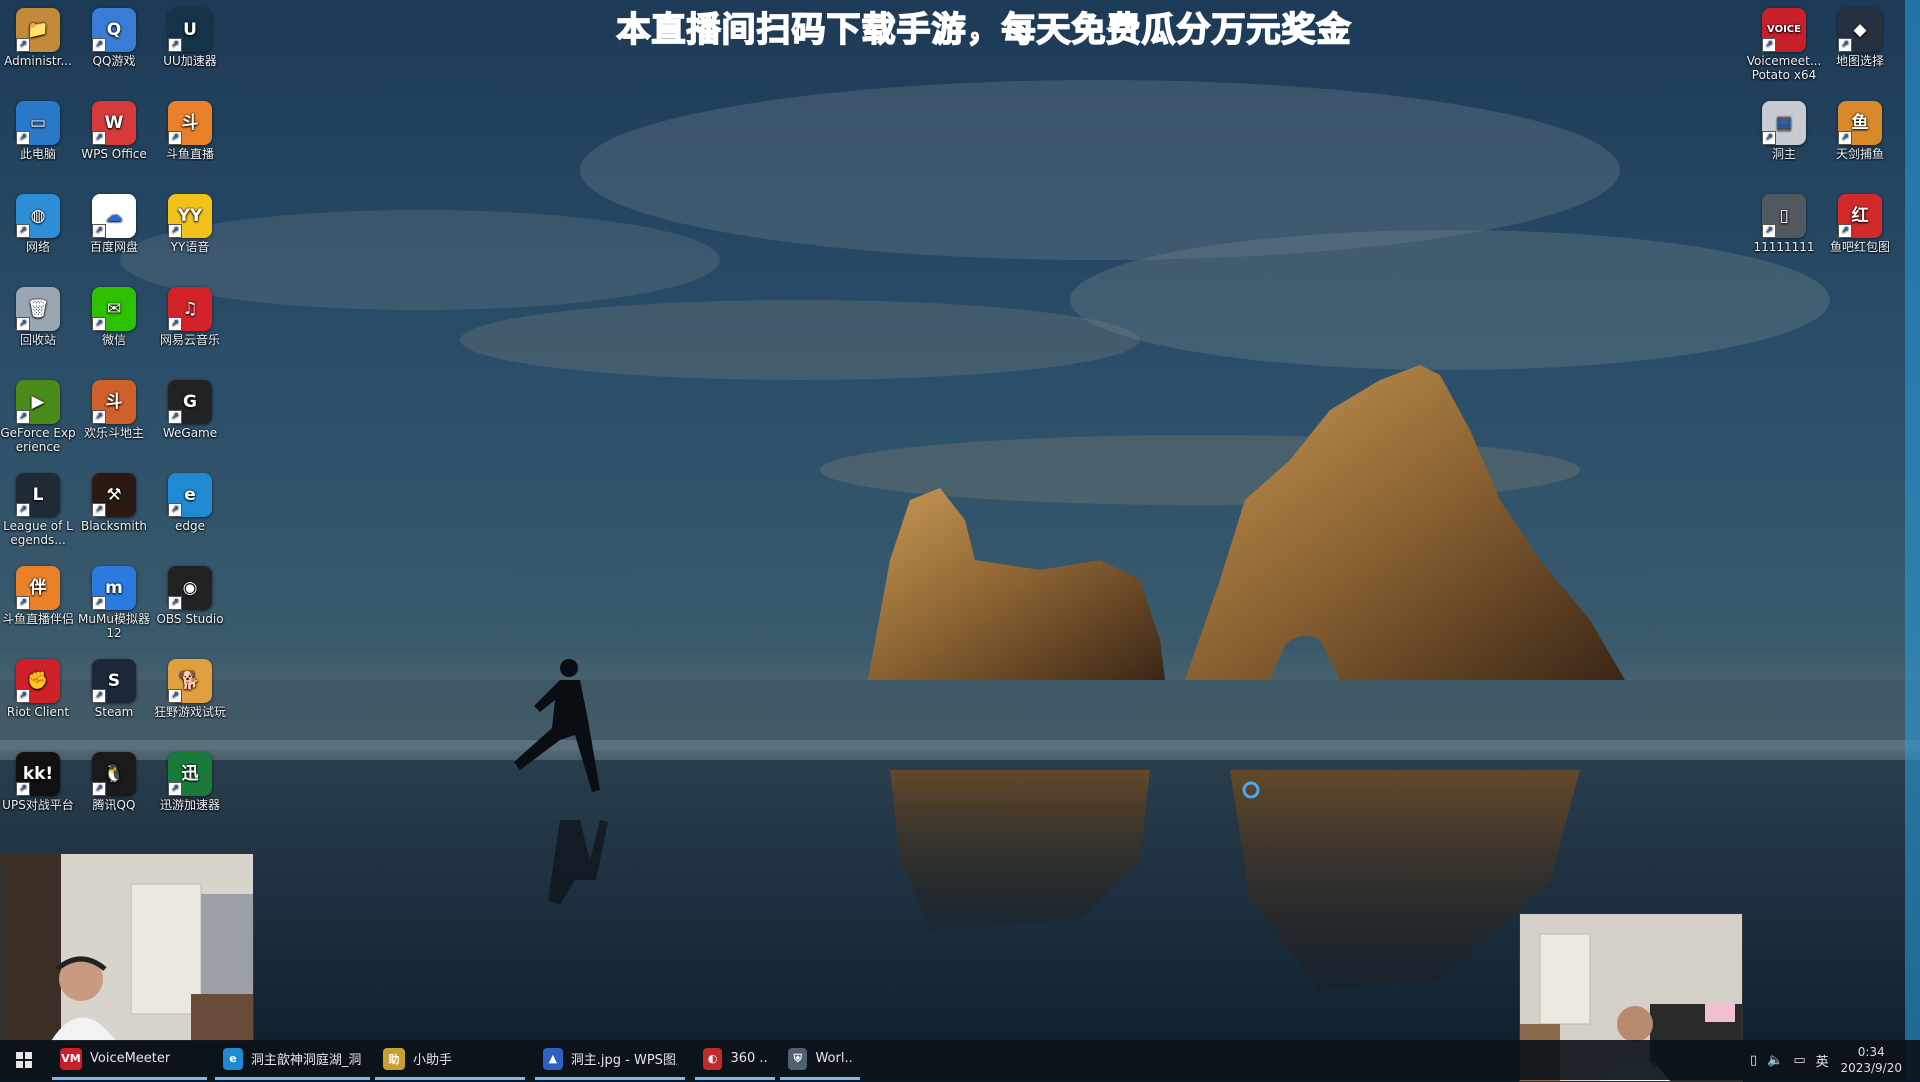  Describe the element at coordinates (1775, 1060) in the screenshot. I see `volume-icon: 🔈` at that location.